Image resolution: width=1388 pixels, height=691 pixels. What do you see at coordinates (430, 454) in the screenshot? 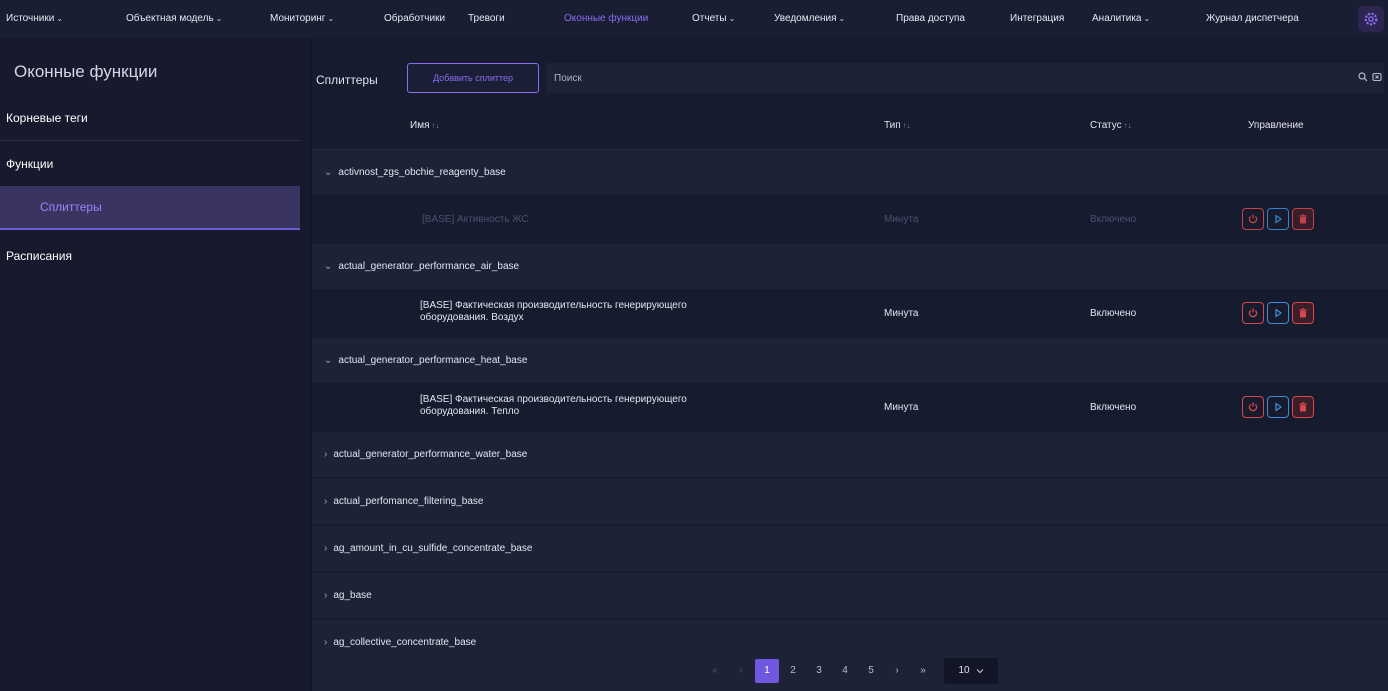
I see `group-name: actual_generator_performance_water_base` at bounding box center [430, 454].